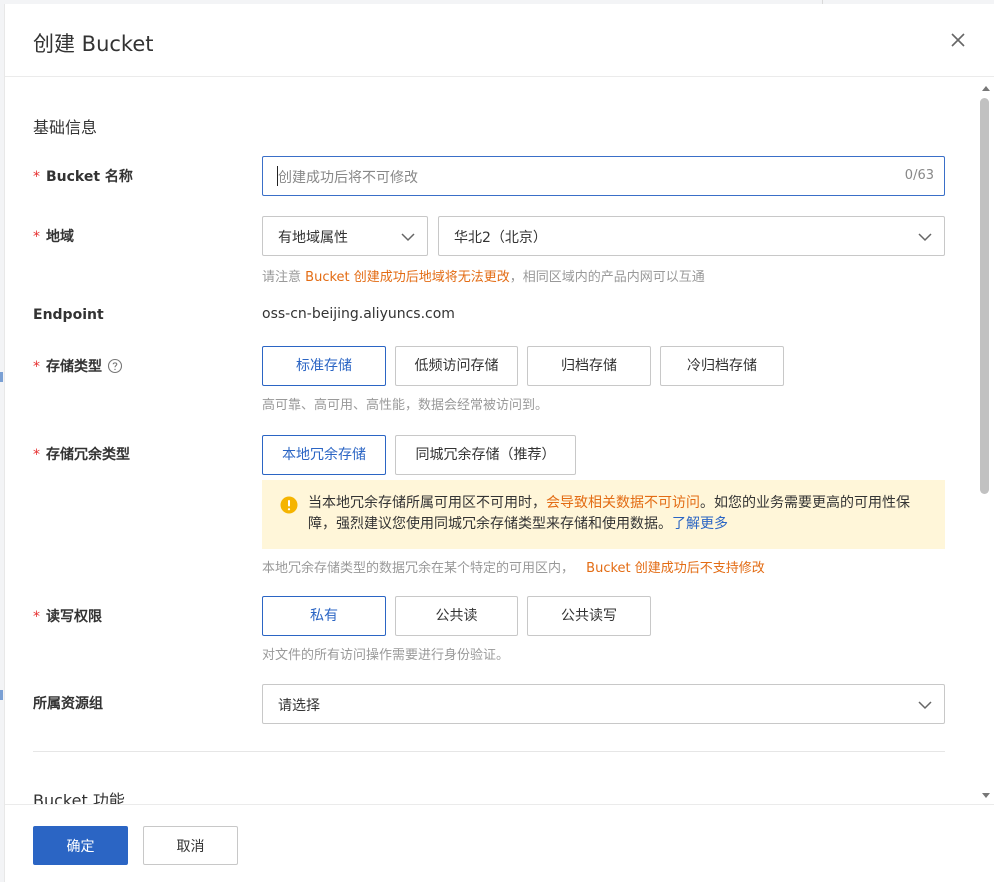  I want to click on learn-more-link: 了解更多, so click(700, 524).